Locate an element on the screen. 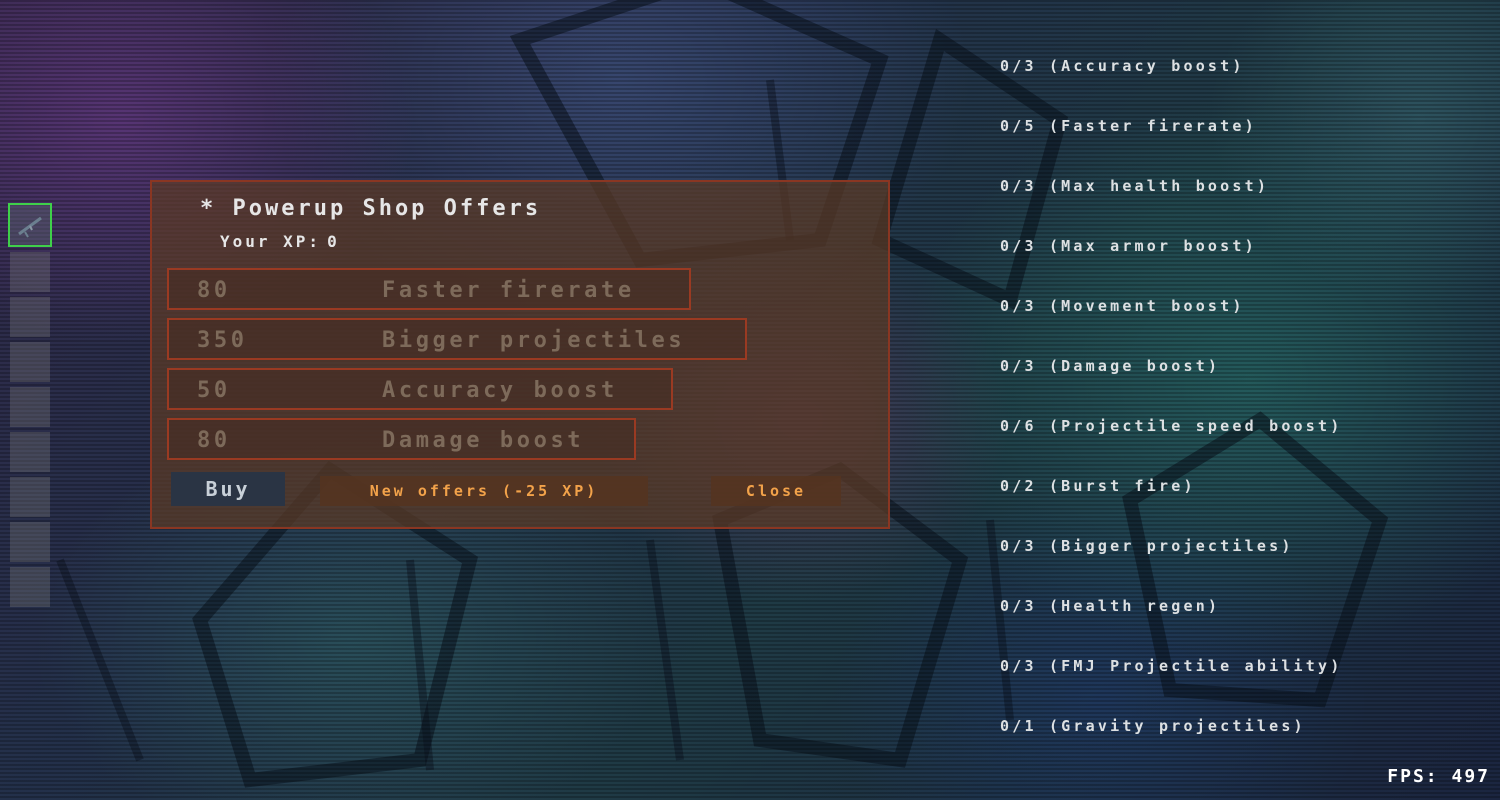 This screenshot has height=800, width=1500. stat-name: (Damage boost) is located at coordinates (1134, 366).